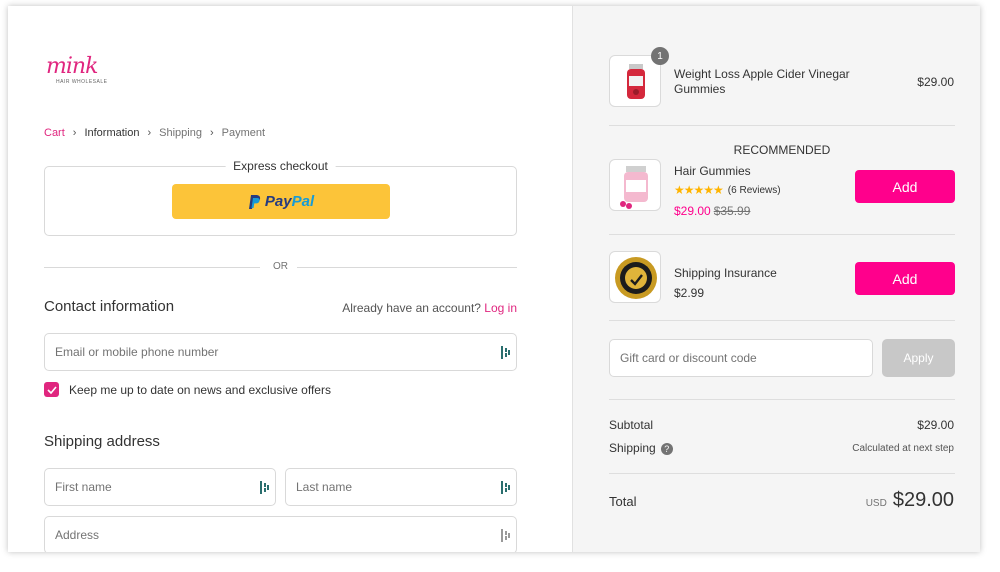 The height and width of the screenshot is (572, 1000). What do you see at coordinates (112, 133) in the screenshot?
I see `breadcrumb-information: Information` at bounding box center [112, 133].